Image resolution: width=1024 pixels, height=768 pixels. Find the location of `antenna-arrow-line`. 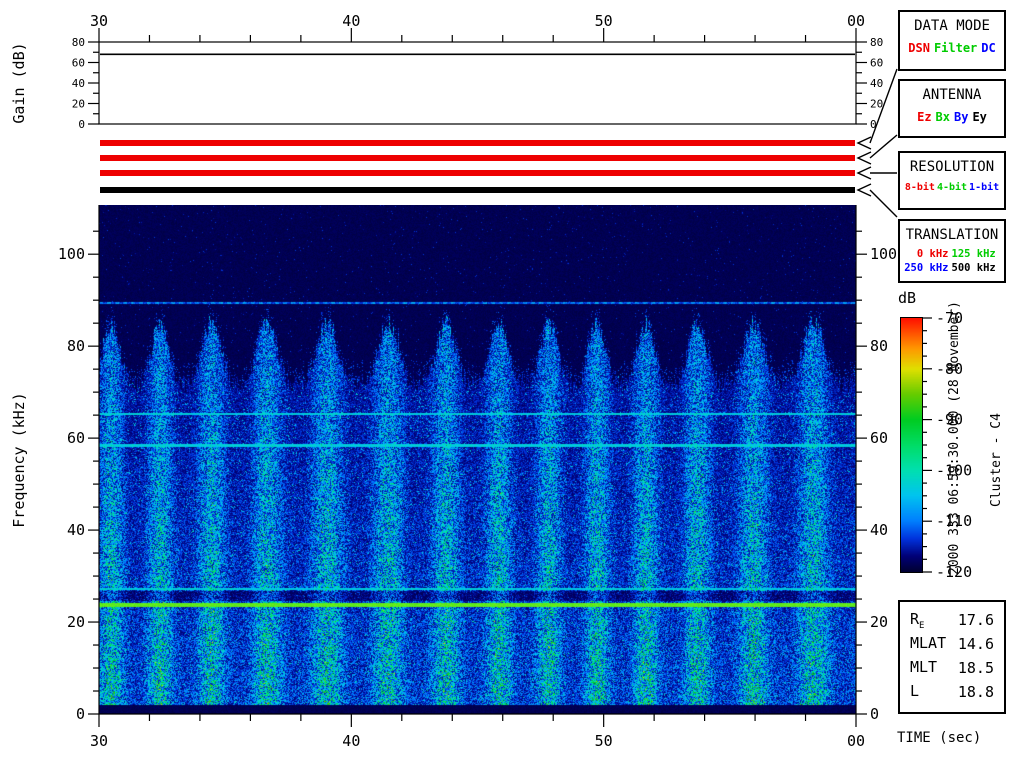

antenna-arrow-line is located at coordinates (883, 146).